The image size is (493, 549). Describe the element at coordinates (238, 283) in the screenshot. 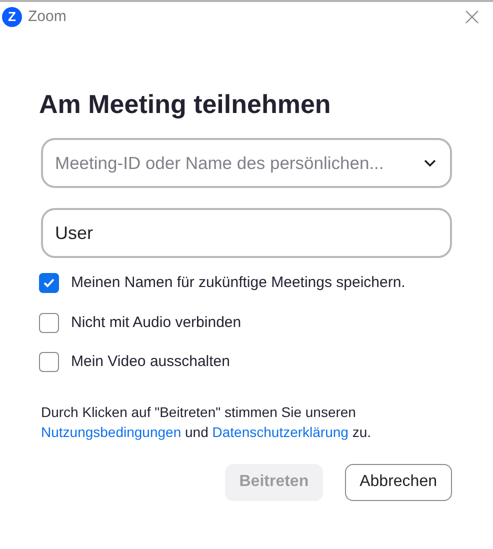

I see `checkbox-label: Meinen Namen für zukünftige Meetings speichern.` at that location.